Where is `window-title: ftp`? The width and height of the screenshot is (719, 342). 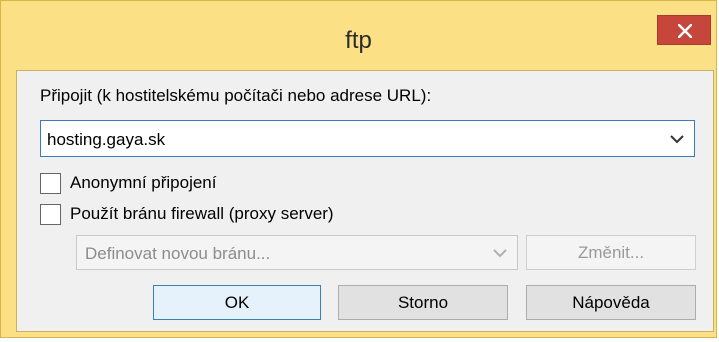 window-title: ftp is located at coordinates (358, 40).